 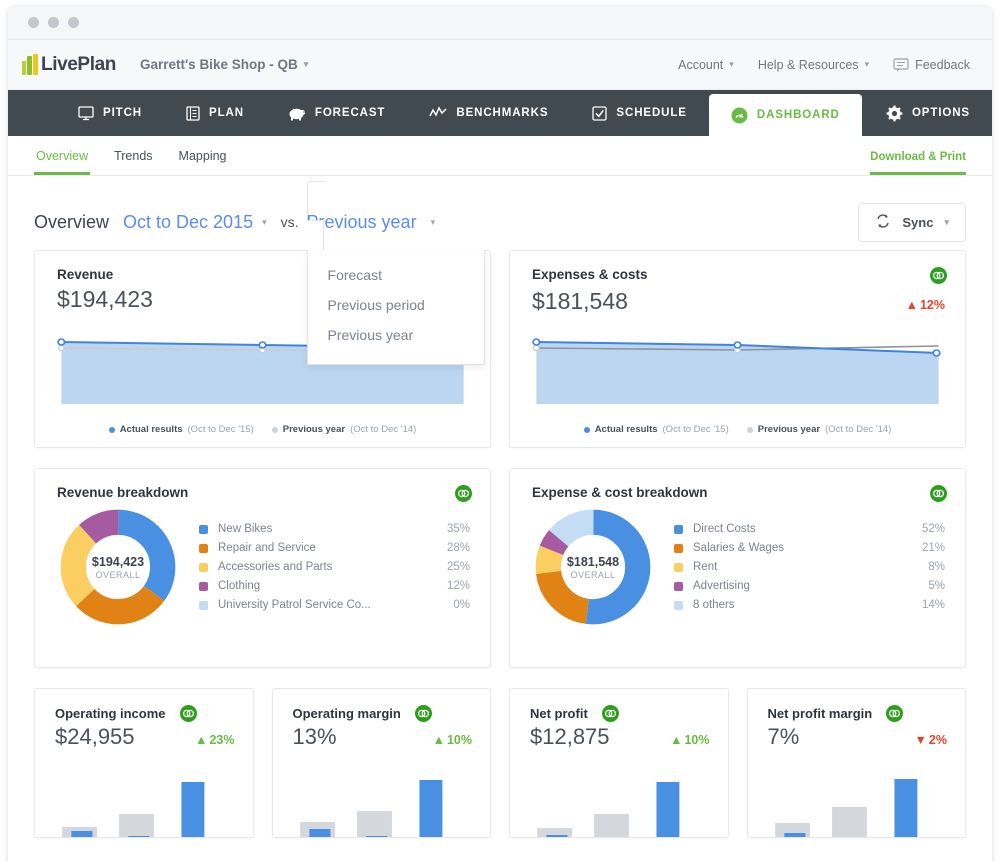 I want to click on legend-label: Salaries & Wages, so click(x=738, y=548).